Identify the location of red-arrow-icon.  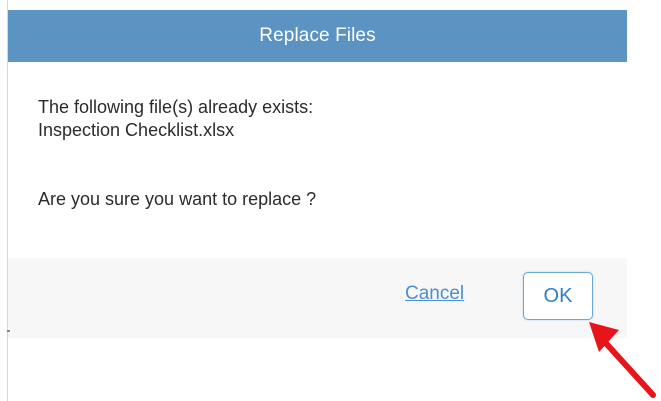
(622, 360).